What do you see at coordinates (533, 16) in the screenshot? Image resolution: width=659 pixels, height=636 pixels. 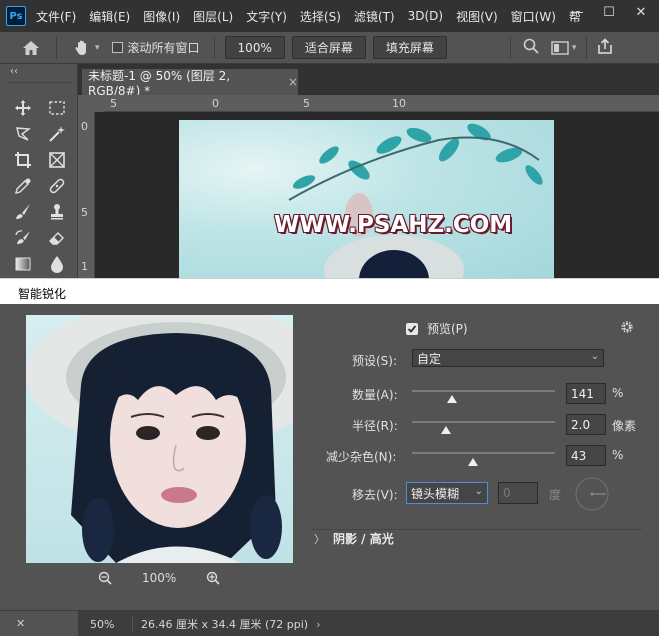 I see `menu-window: 窗口(W)` at bounding box center [533, 16].